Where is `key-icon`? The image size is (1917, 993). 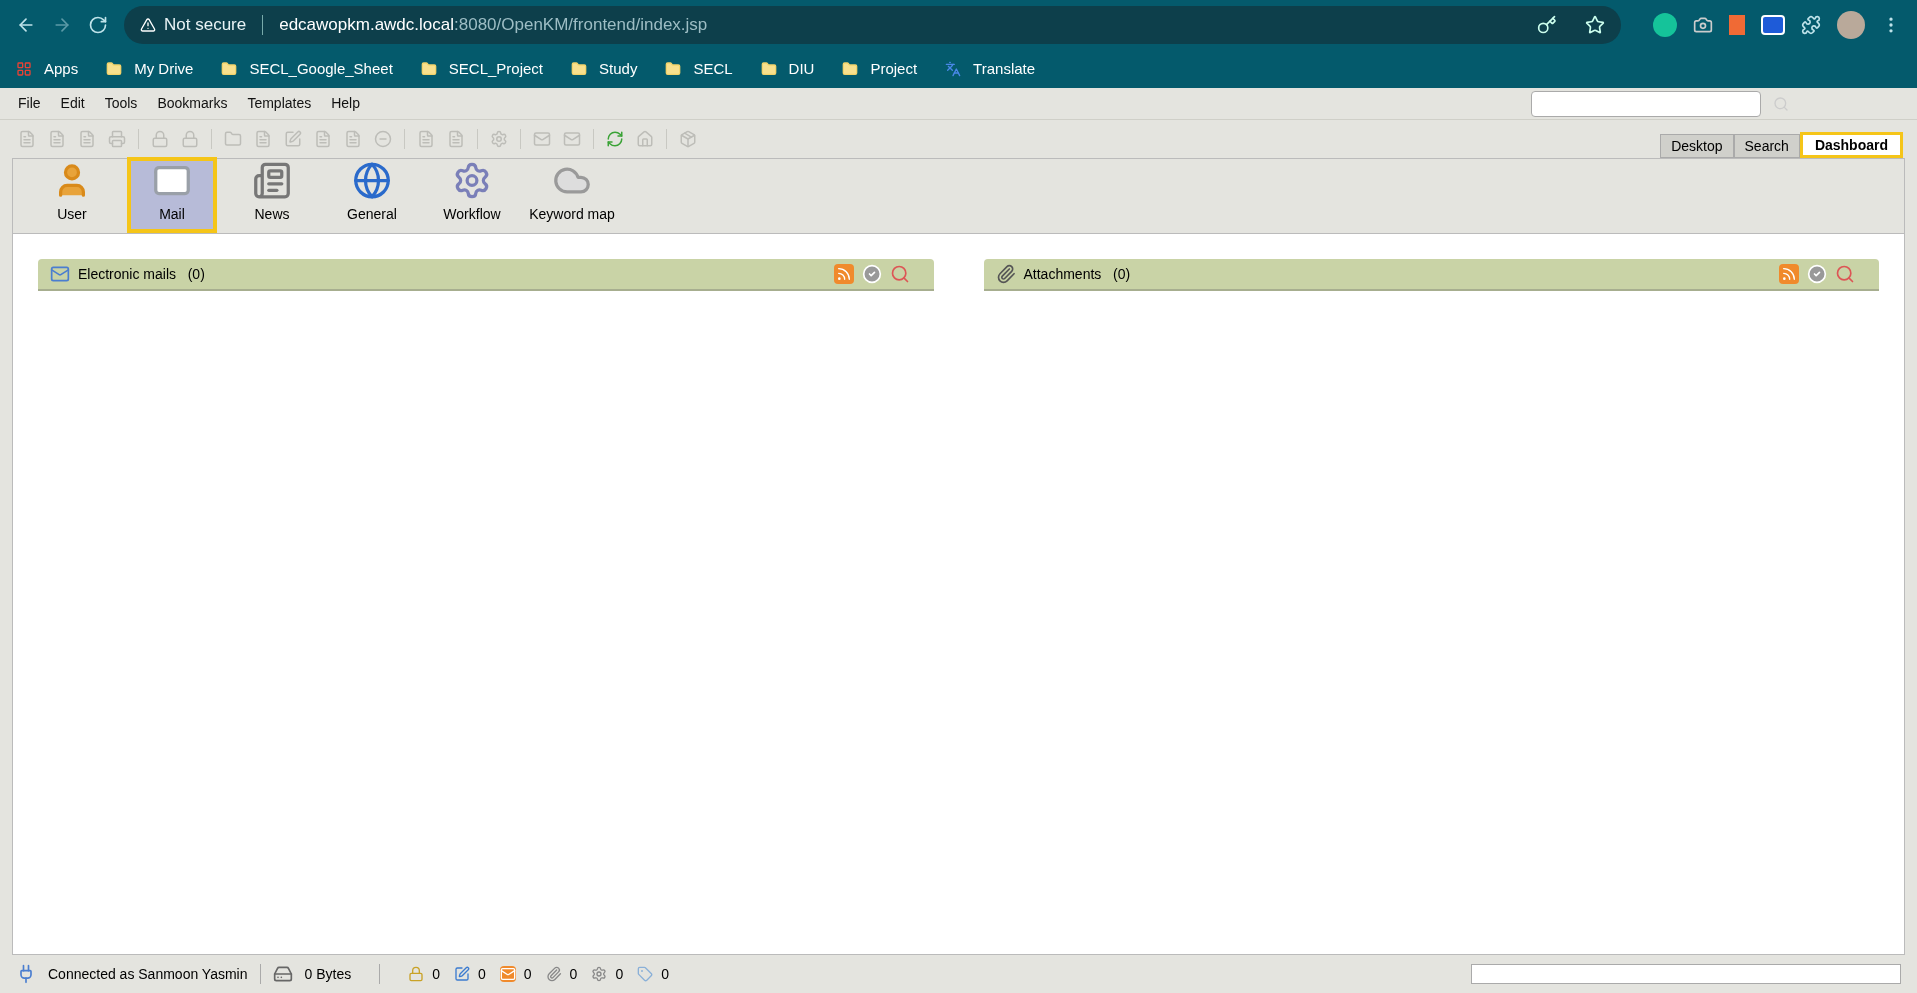 key-icon is located at coordinates (1547, 25).